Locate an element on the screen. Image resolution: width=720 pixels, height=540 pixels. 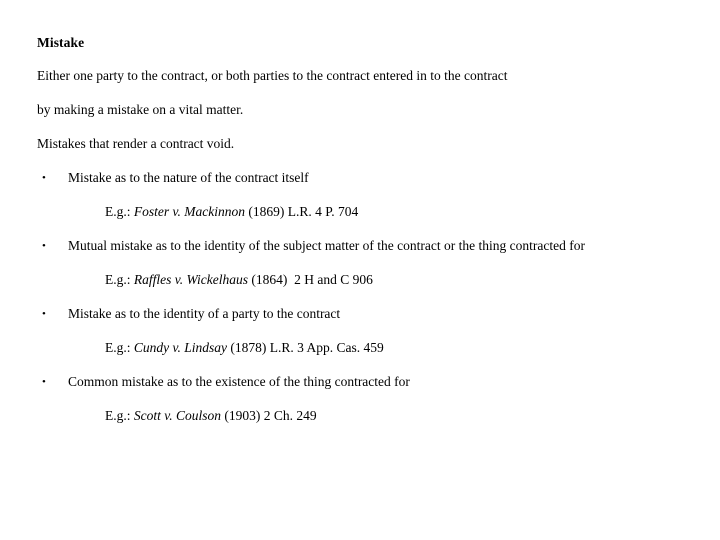
case-name: Foster v. Mackinnon is located at coordinates (189, 211).